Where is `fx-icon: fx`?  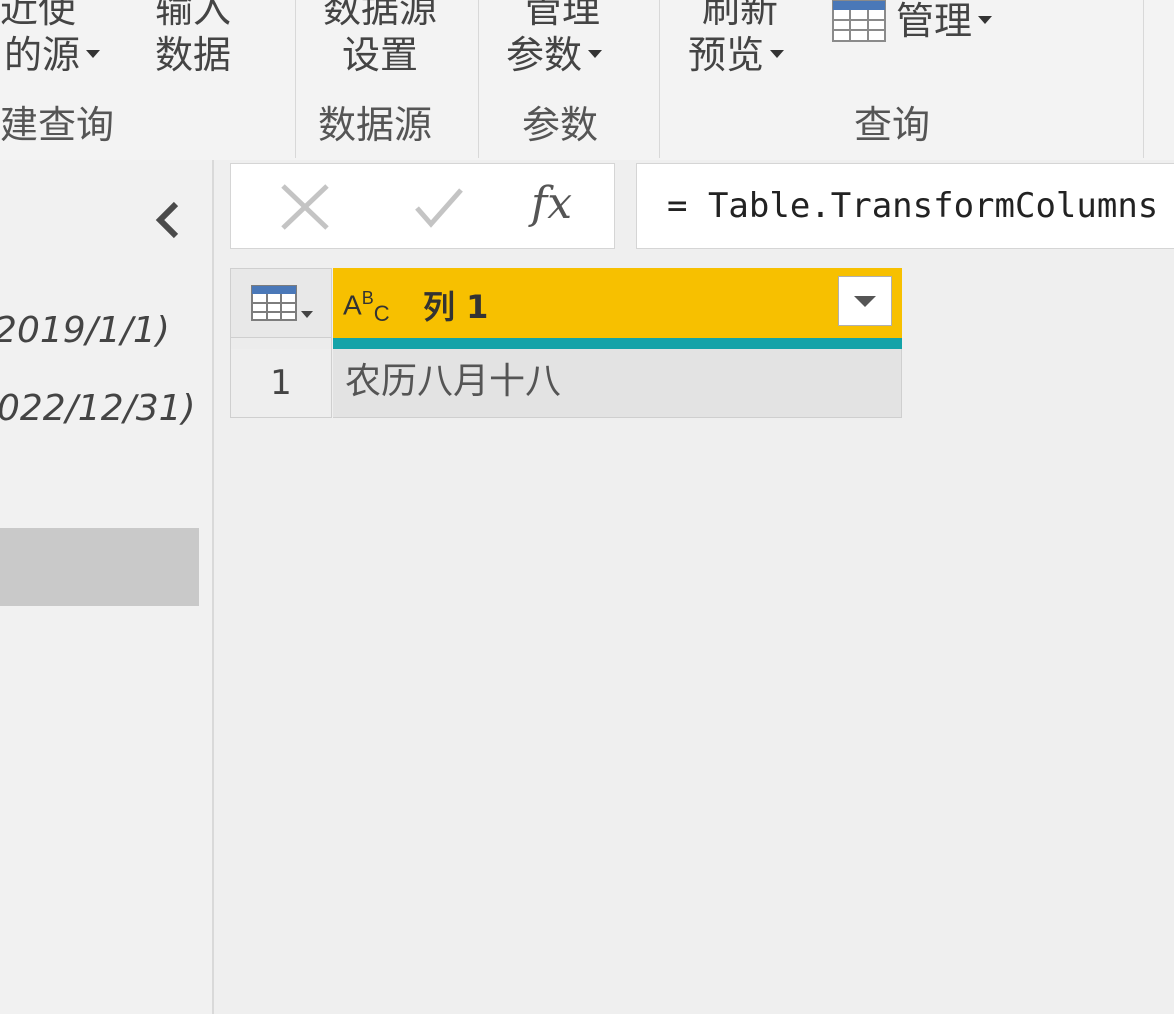
fx-icon: fx is located at coordinates (551, 203).